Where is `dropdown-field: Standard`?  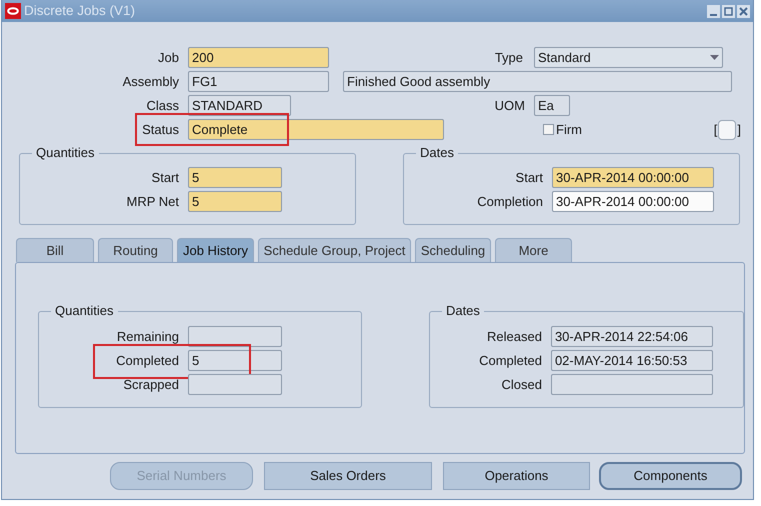 dropdown-field: Standard is located at coordinates (628, 57).